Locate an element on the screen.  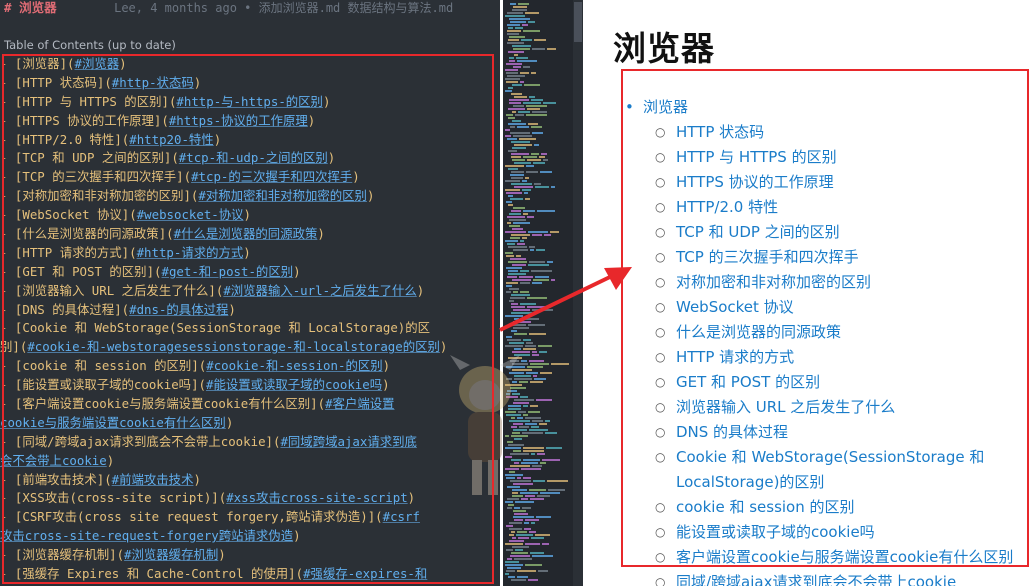
code-line: - [对称加密和非对称加密的区别](#对称加密和非对称加密的区别) is located at coordinates (250, 196).